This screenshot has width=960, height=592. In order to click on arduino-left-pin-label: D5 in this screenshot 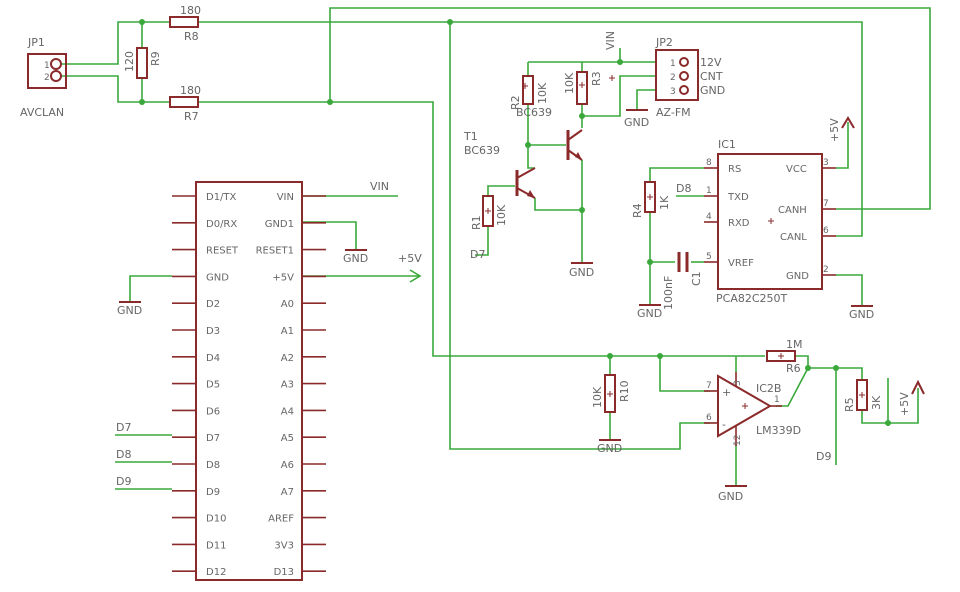, I will do `click(213, 385)`.